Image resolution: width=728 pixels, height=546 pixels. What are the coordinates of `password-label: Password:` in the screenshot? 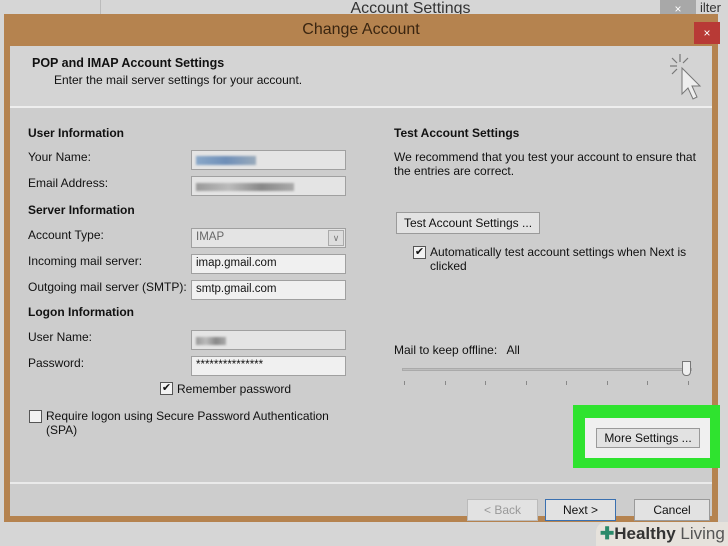 It's located at (56, 363).